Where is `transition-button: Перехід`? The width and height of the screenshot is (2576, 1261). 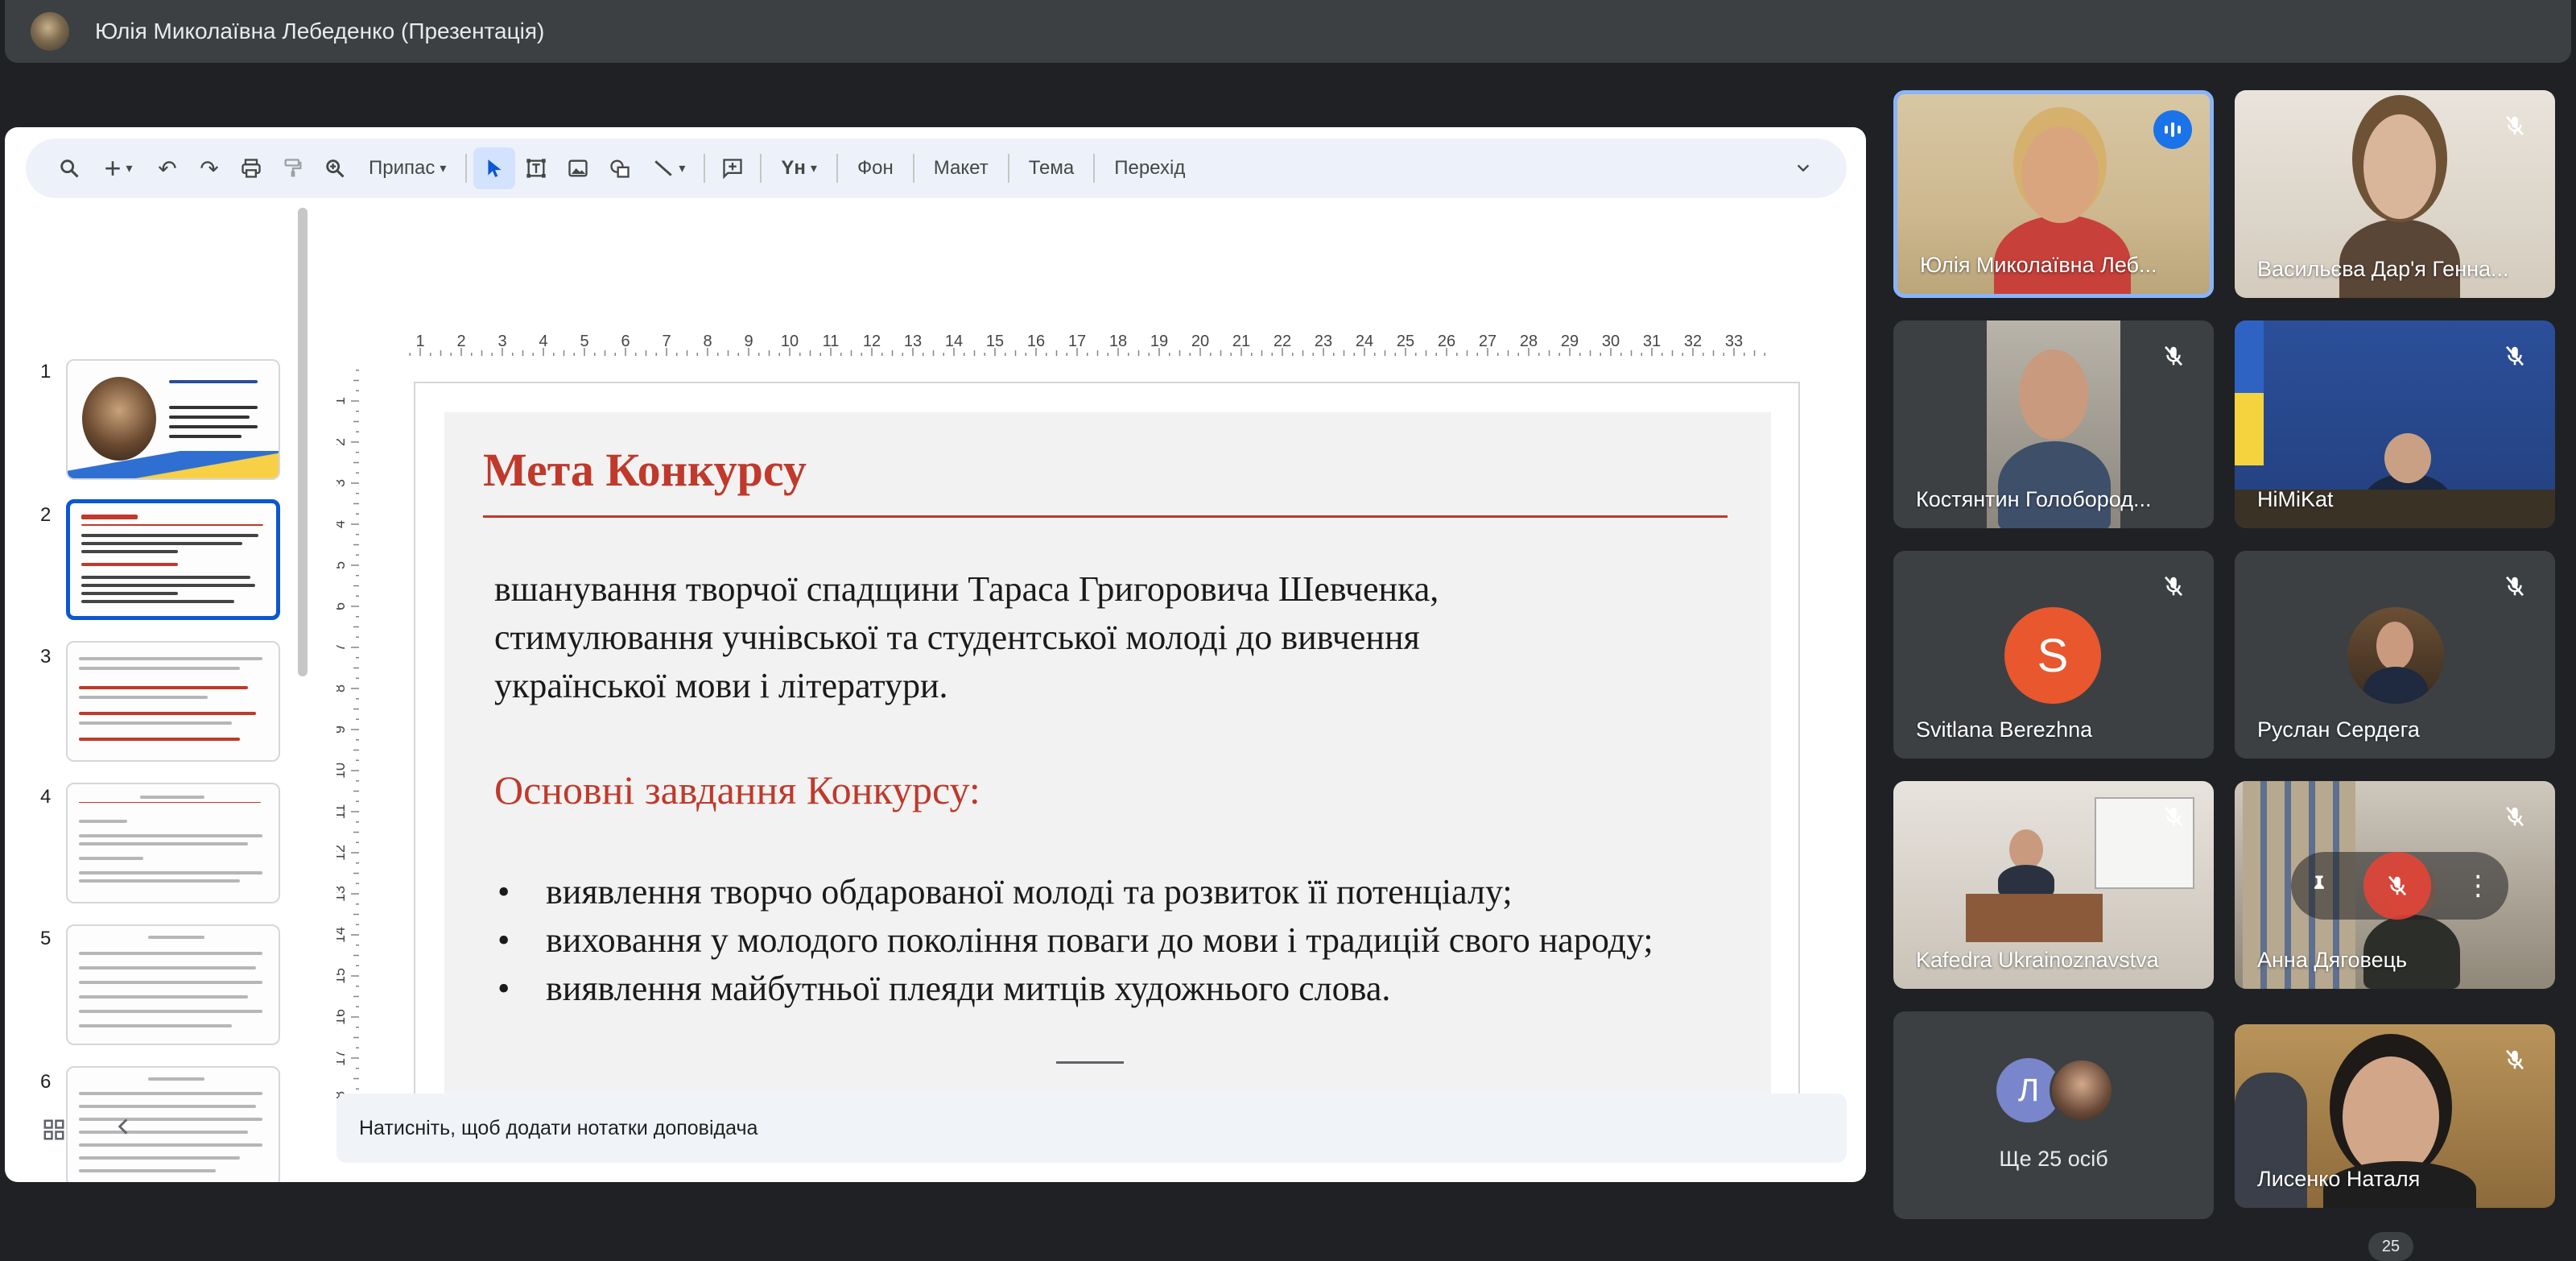
transition-button: Перехід is located at coordinates (1149, 168).